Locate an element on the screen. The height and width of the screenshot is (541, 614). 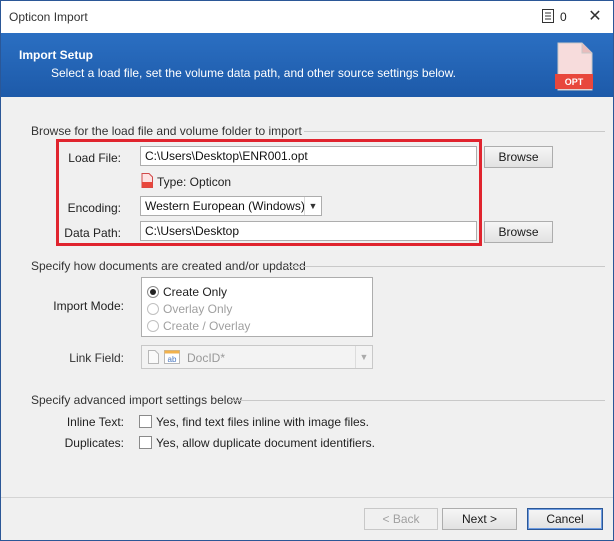
notes-count: 0 is located at coordinates (563, 17).